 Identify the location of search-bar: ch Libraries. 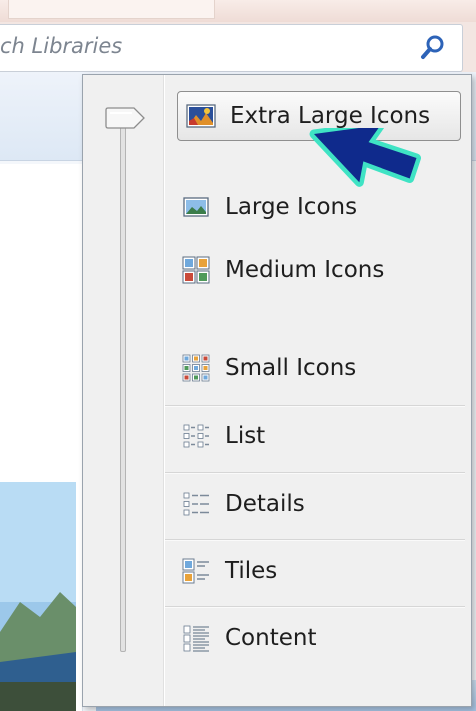
(231, 48).